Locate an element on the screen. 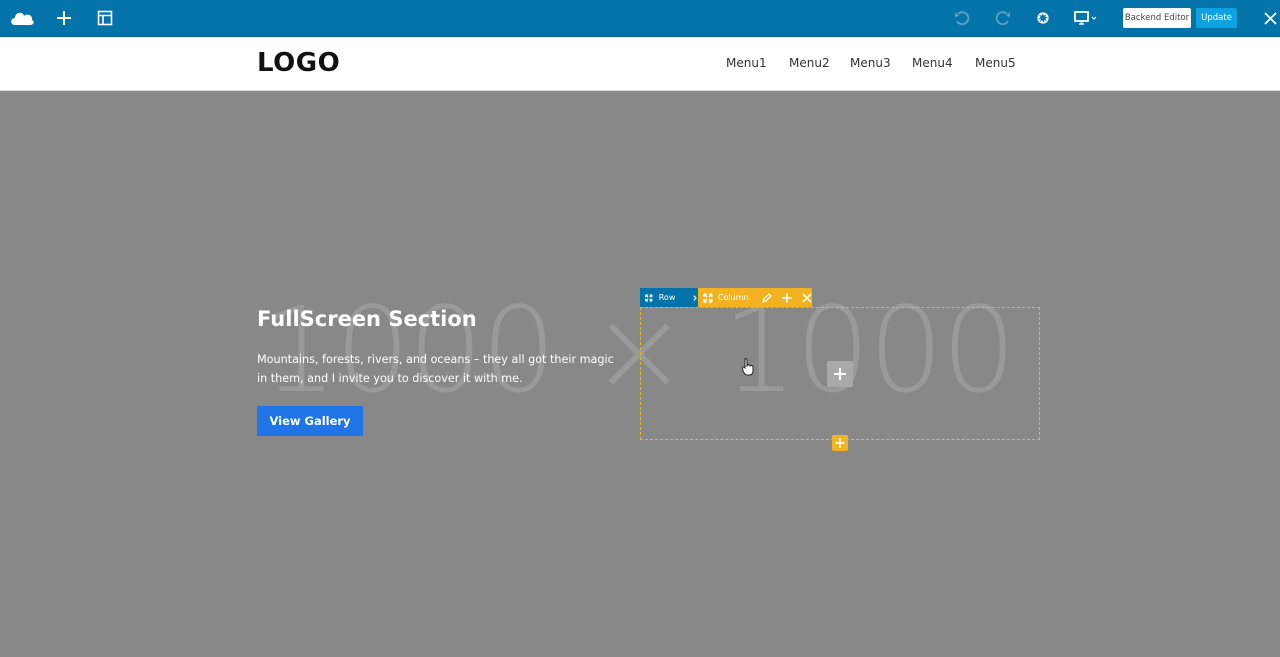 This screenshot has height=657, width=1280. add-column-icon is located at coordinates (787, 297).